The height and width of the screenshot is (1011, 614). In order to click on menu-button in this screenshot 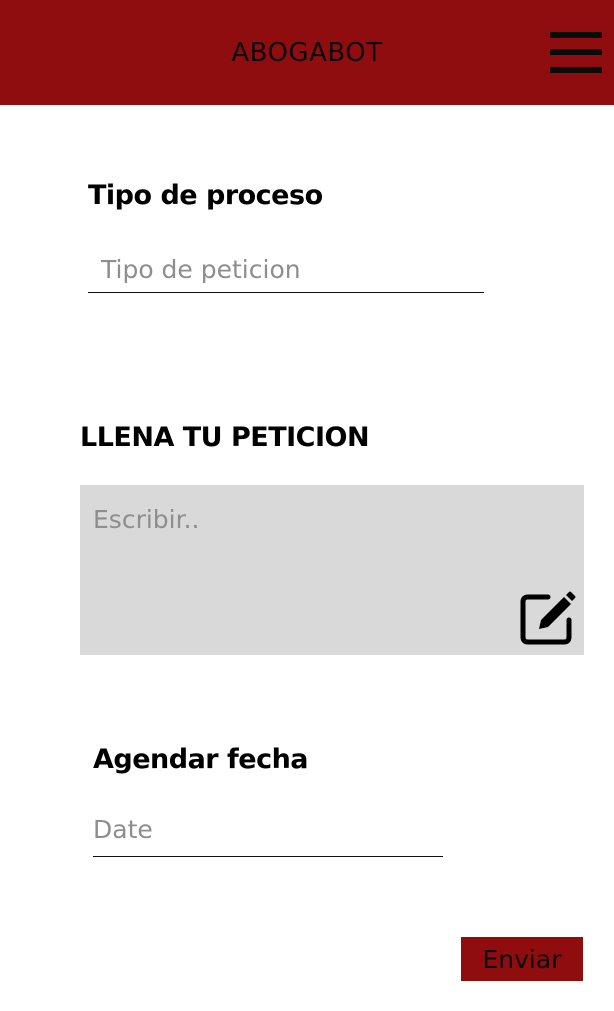, I will do `click(576, 53)`.